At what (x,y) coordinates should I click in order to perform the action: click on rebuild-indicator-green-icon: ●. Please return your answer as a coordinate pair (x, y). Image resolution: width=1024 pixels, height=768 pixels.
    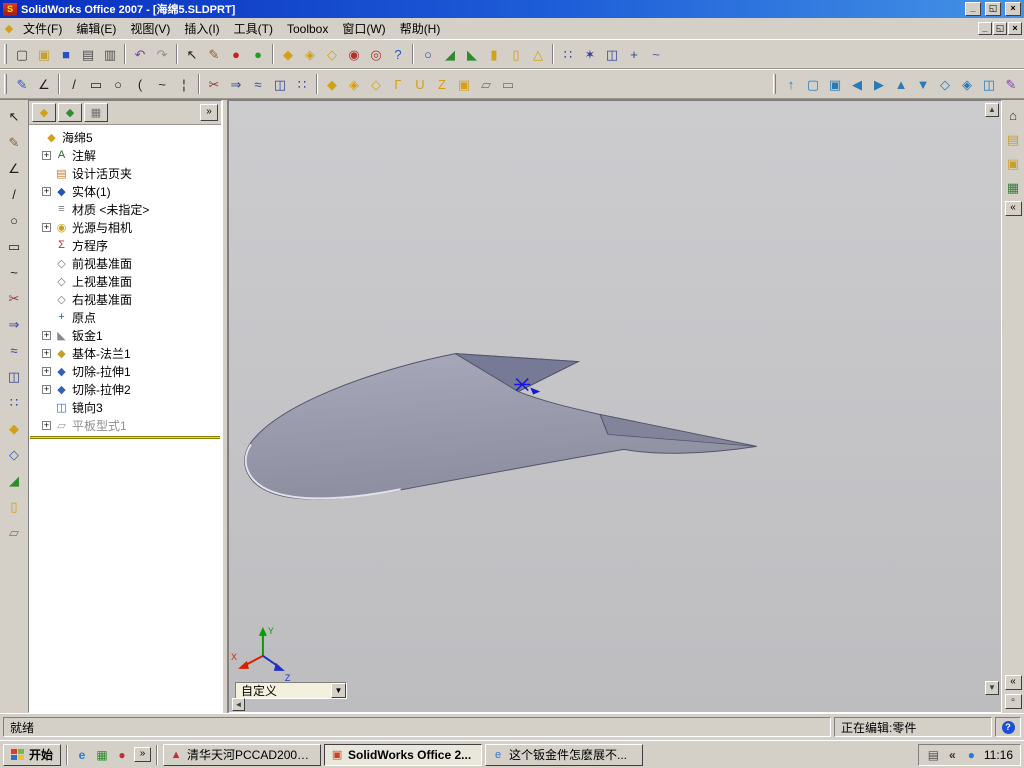
    Looking at the image, I should click on (258, 54).